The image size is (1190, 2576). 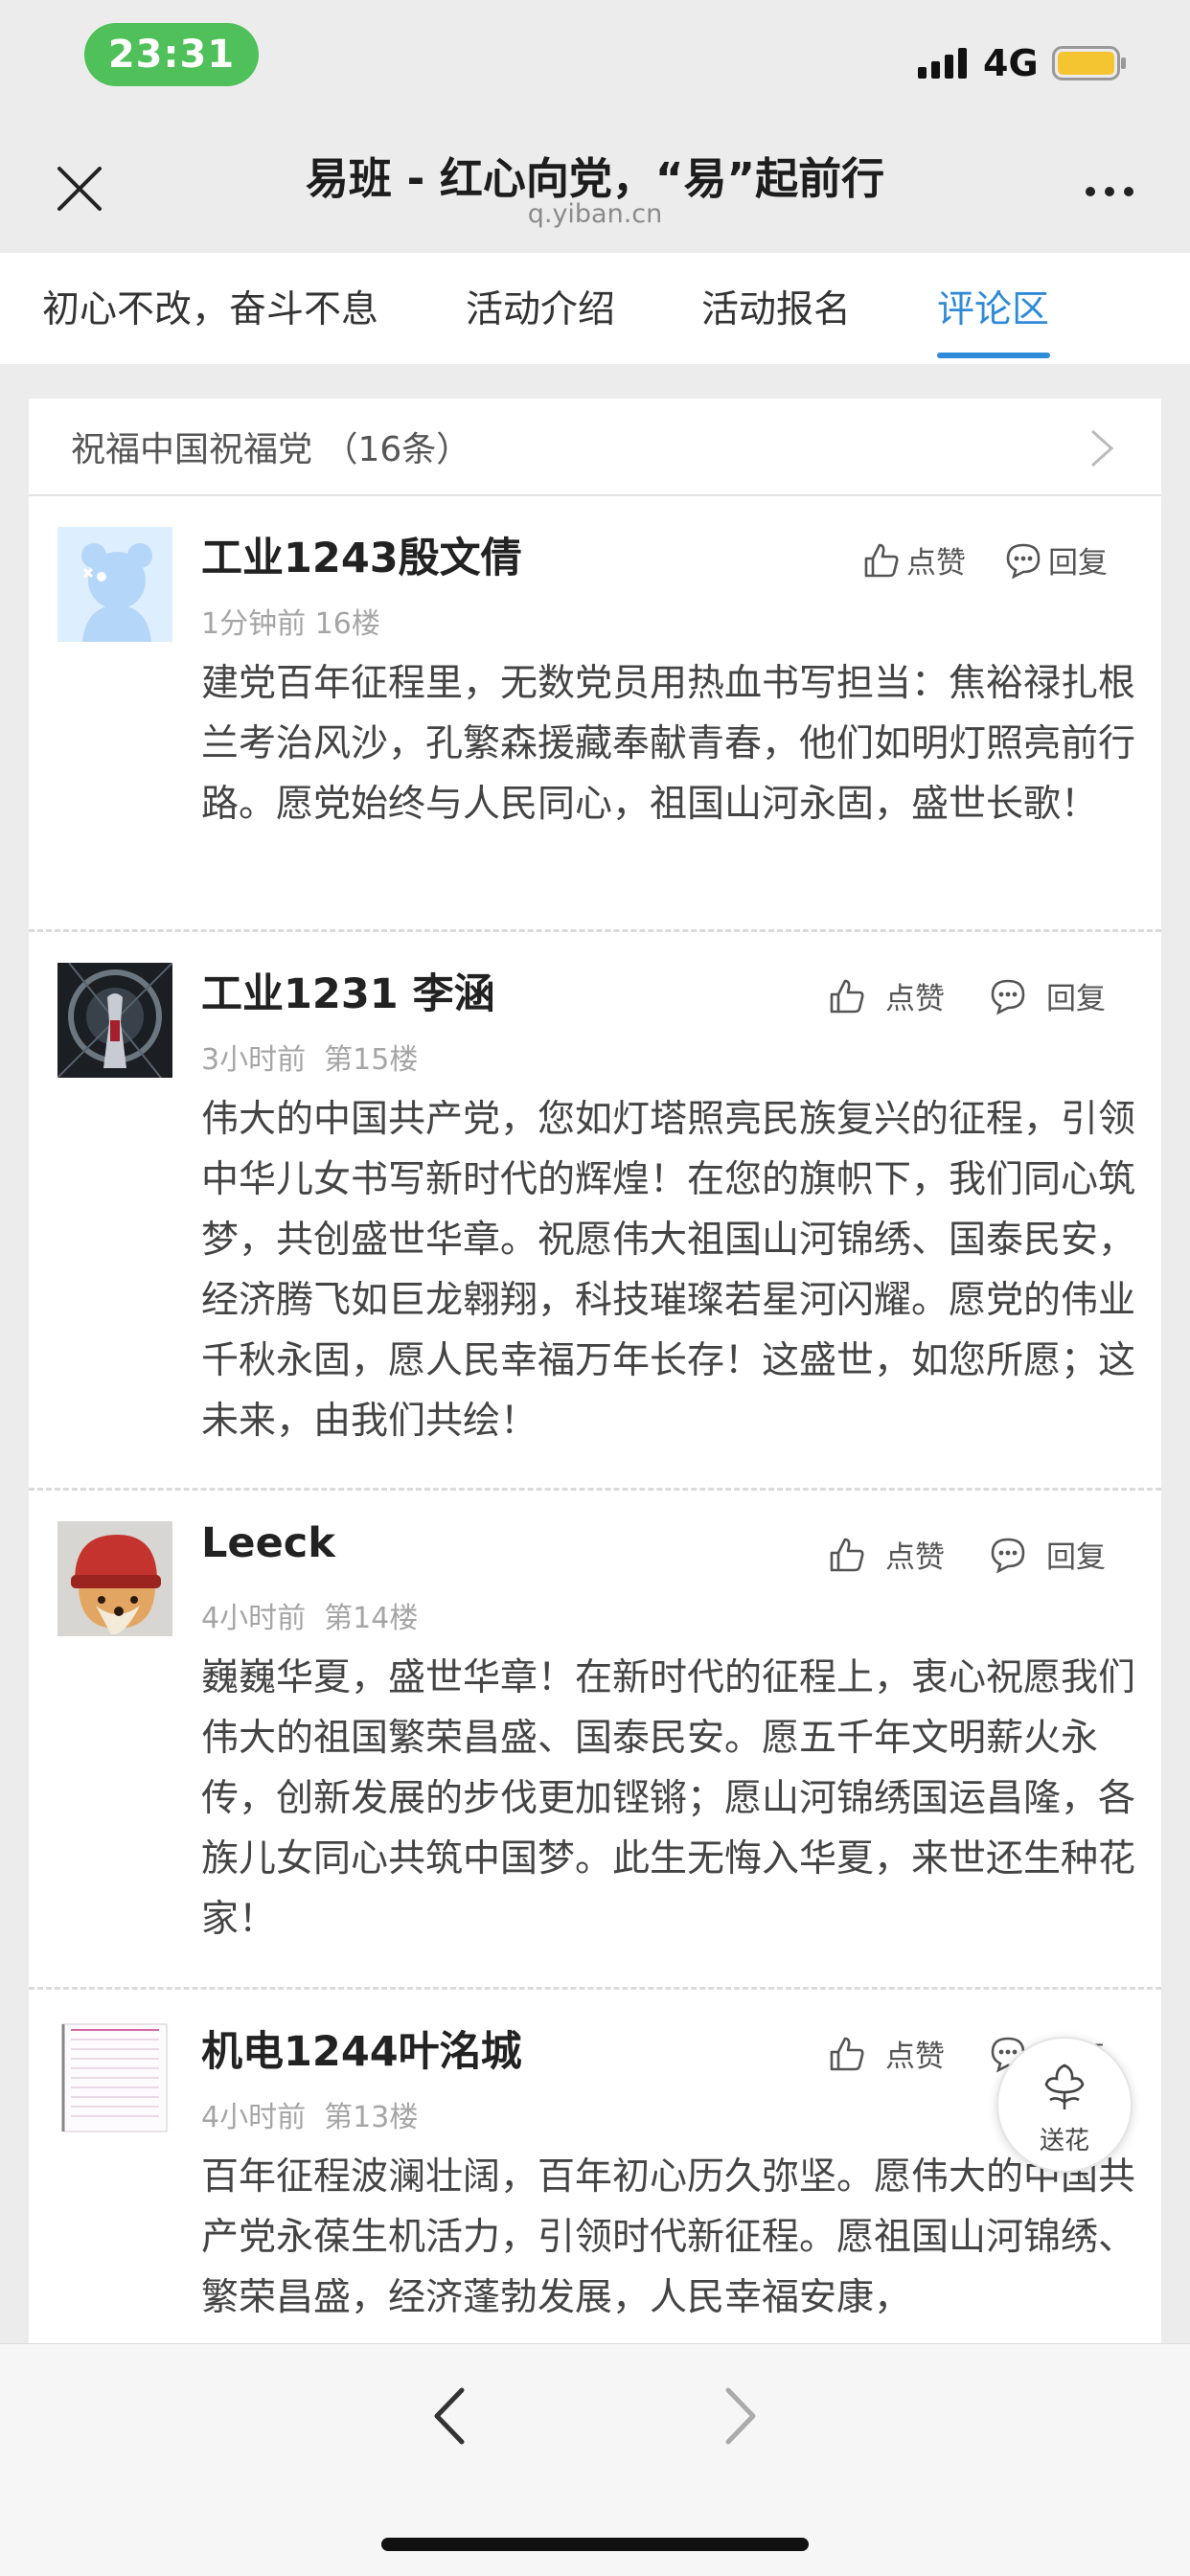 What do you see at coordinates (1109, 192) in the screenshot?
I see `more-icon` at bounding box center [1109, 192].